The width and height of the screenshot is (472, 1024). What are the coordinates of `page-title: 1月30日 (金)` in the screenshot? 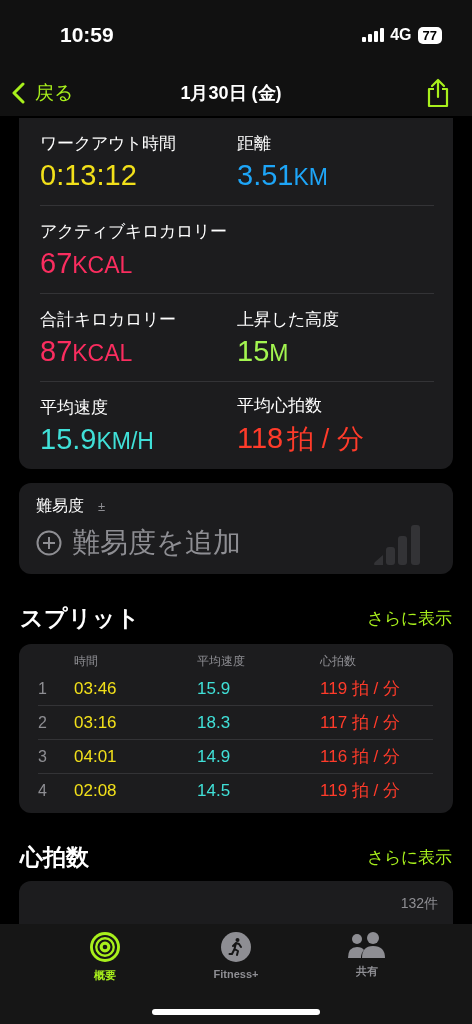 It's located at (231, 93).